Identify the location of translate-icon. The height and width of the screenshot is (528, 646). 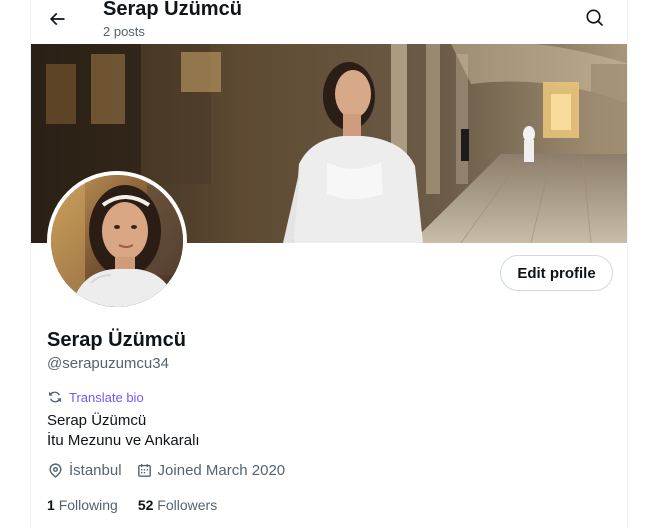
(55, 397).